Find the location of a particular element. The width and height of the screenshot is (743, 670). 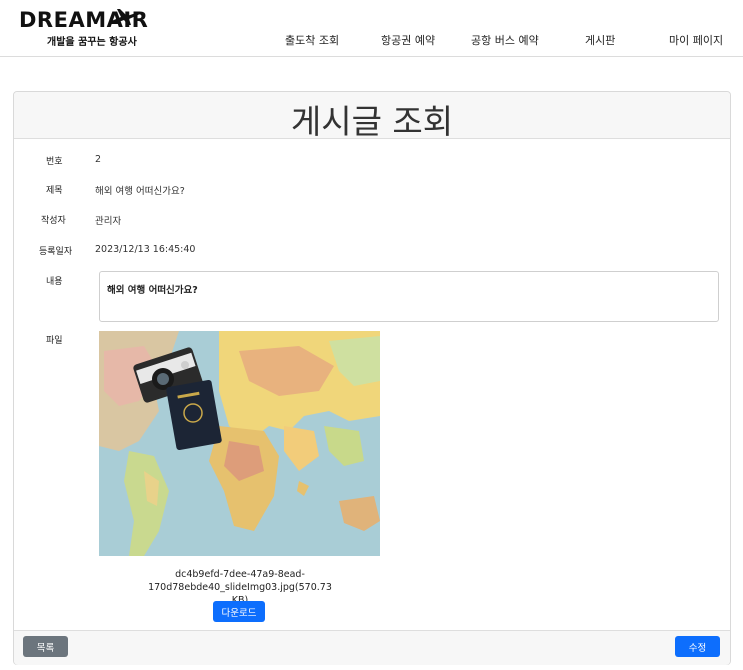

nav-airport-bus: 공항 버스 예약 is located at coordinates (505, 40).